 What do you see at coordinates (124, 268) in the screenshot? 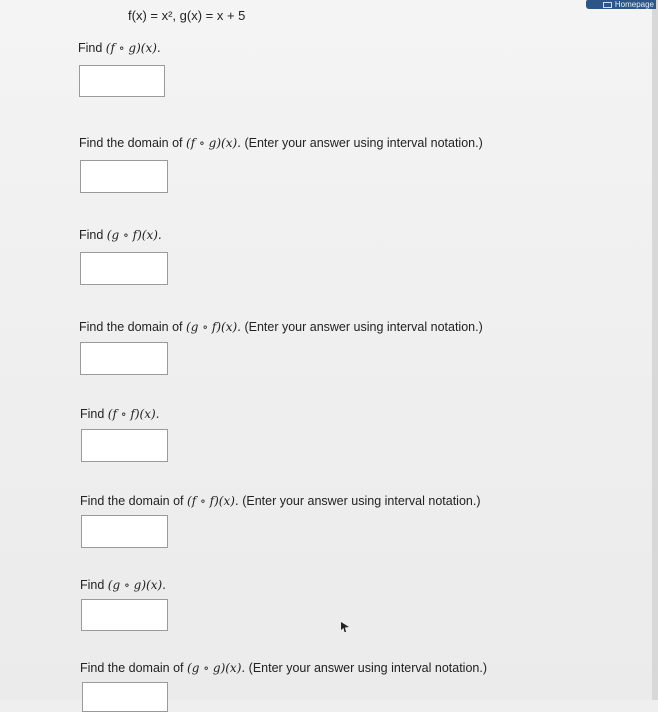
I see `answer-input-gof` at bounding box center [124, 268].